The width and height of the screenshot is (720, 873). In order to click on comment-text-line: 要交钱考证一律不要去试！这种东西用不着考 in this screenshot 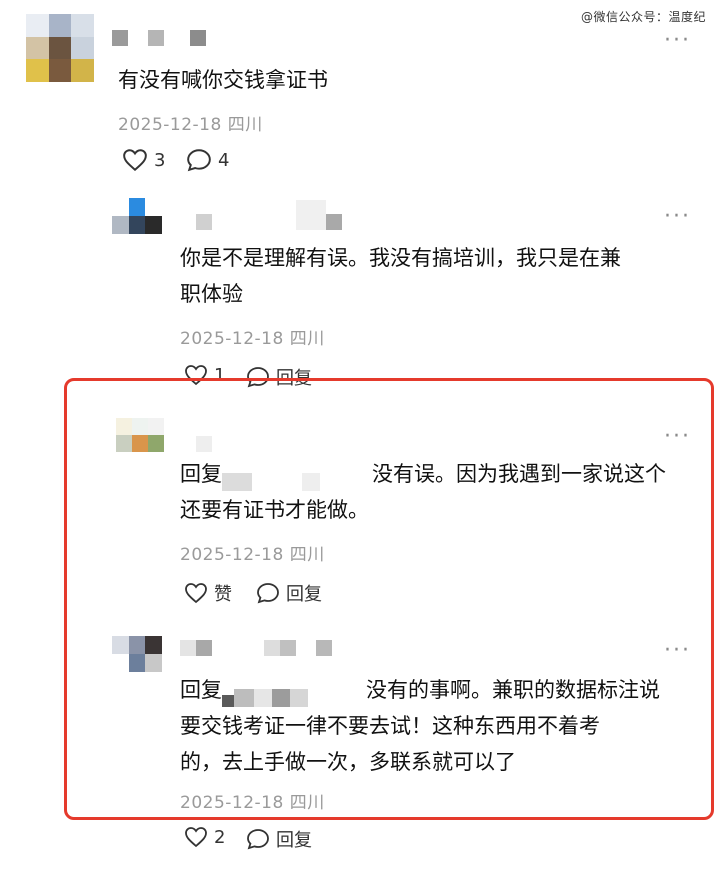, I will do `click(390, 726)`.